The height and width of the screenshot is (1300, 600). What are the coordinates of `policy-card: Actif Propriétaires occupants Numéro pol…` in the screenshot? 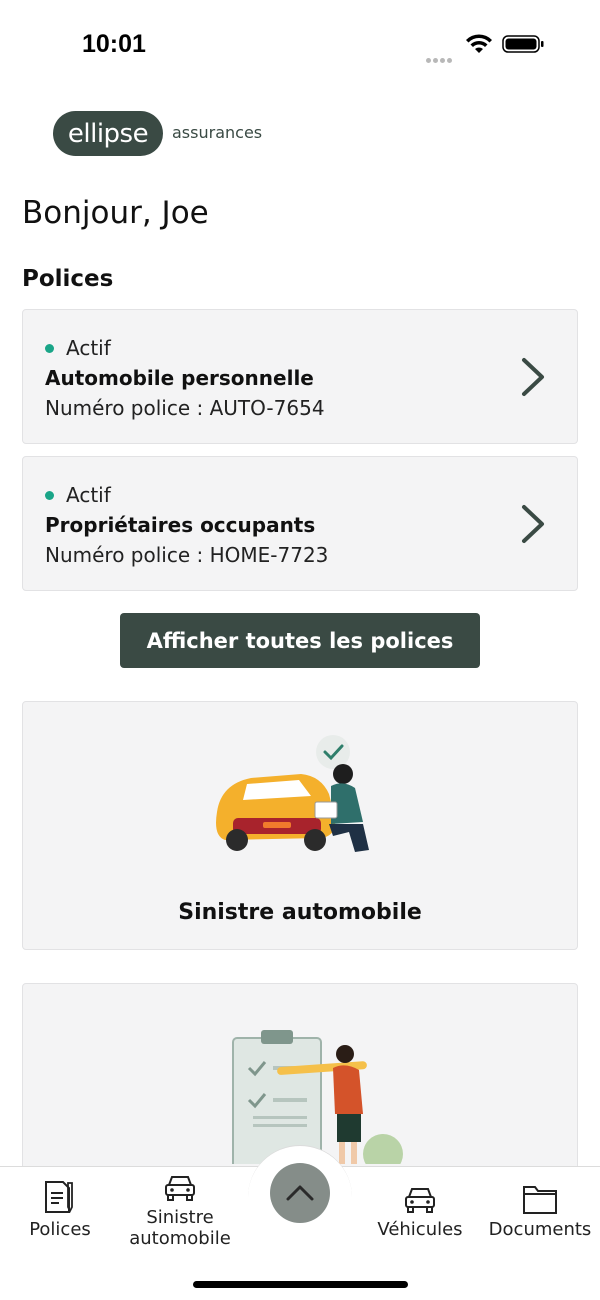 It's located at (300, 523).